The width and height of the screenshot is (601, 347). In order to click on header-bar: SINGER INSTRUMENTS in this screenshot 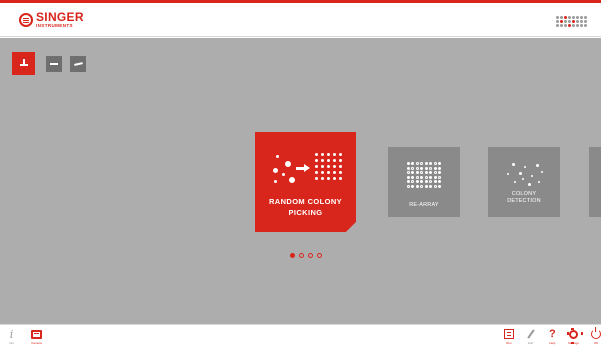, I will do `click(300, 20)`.